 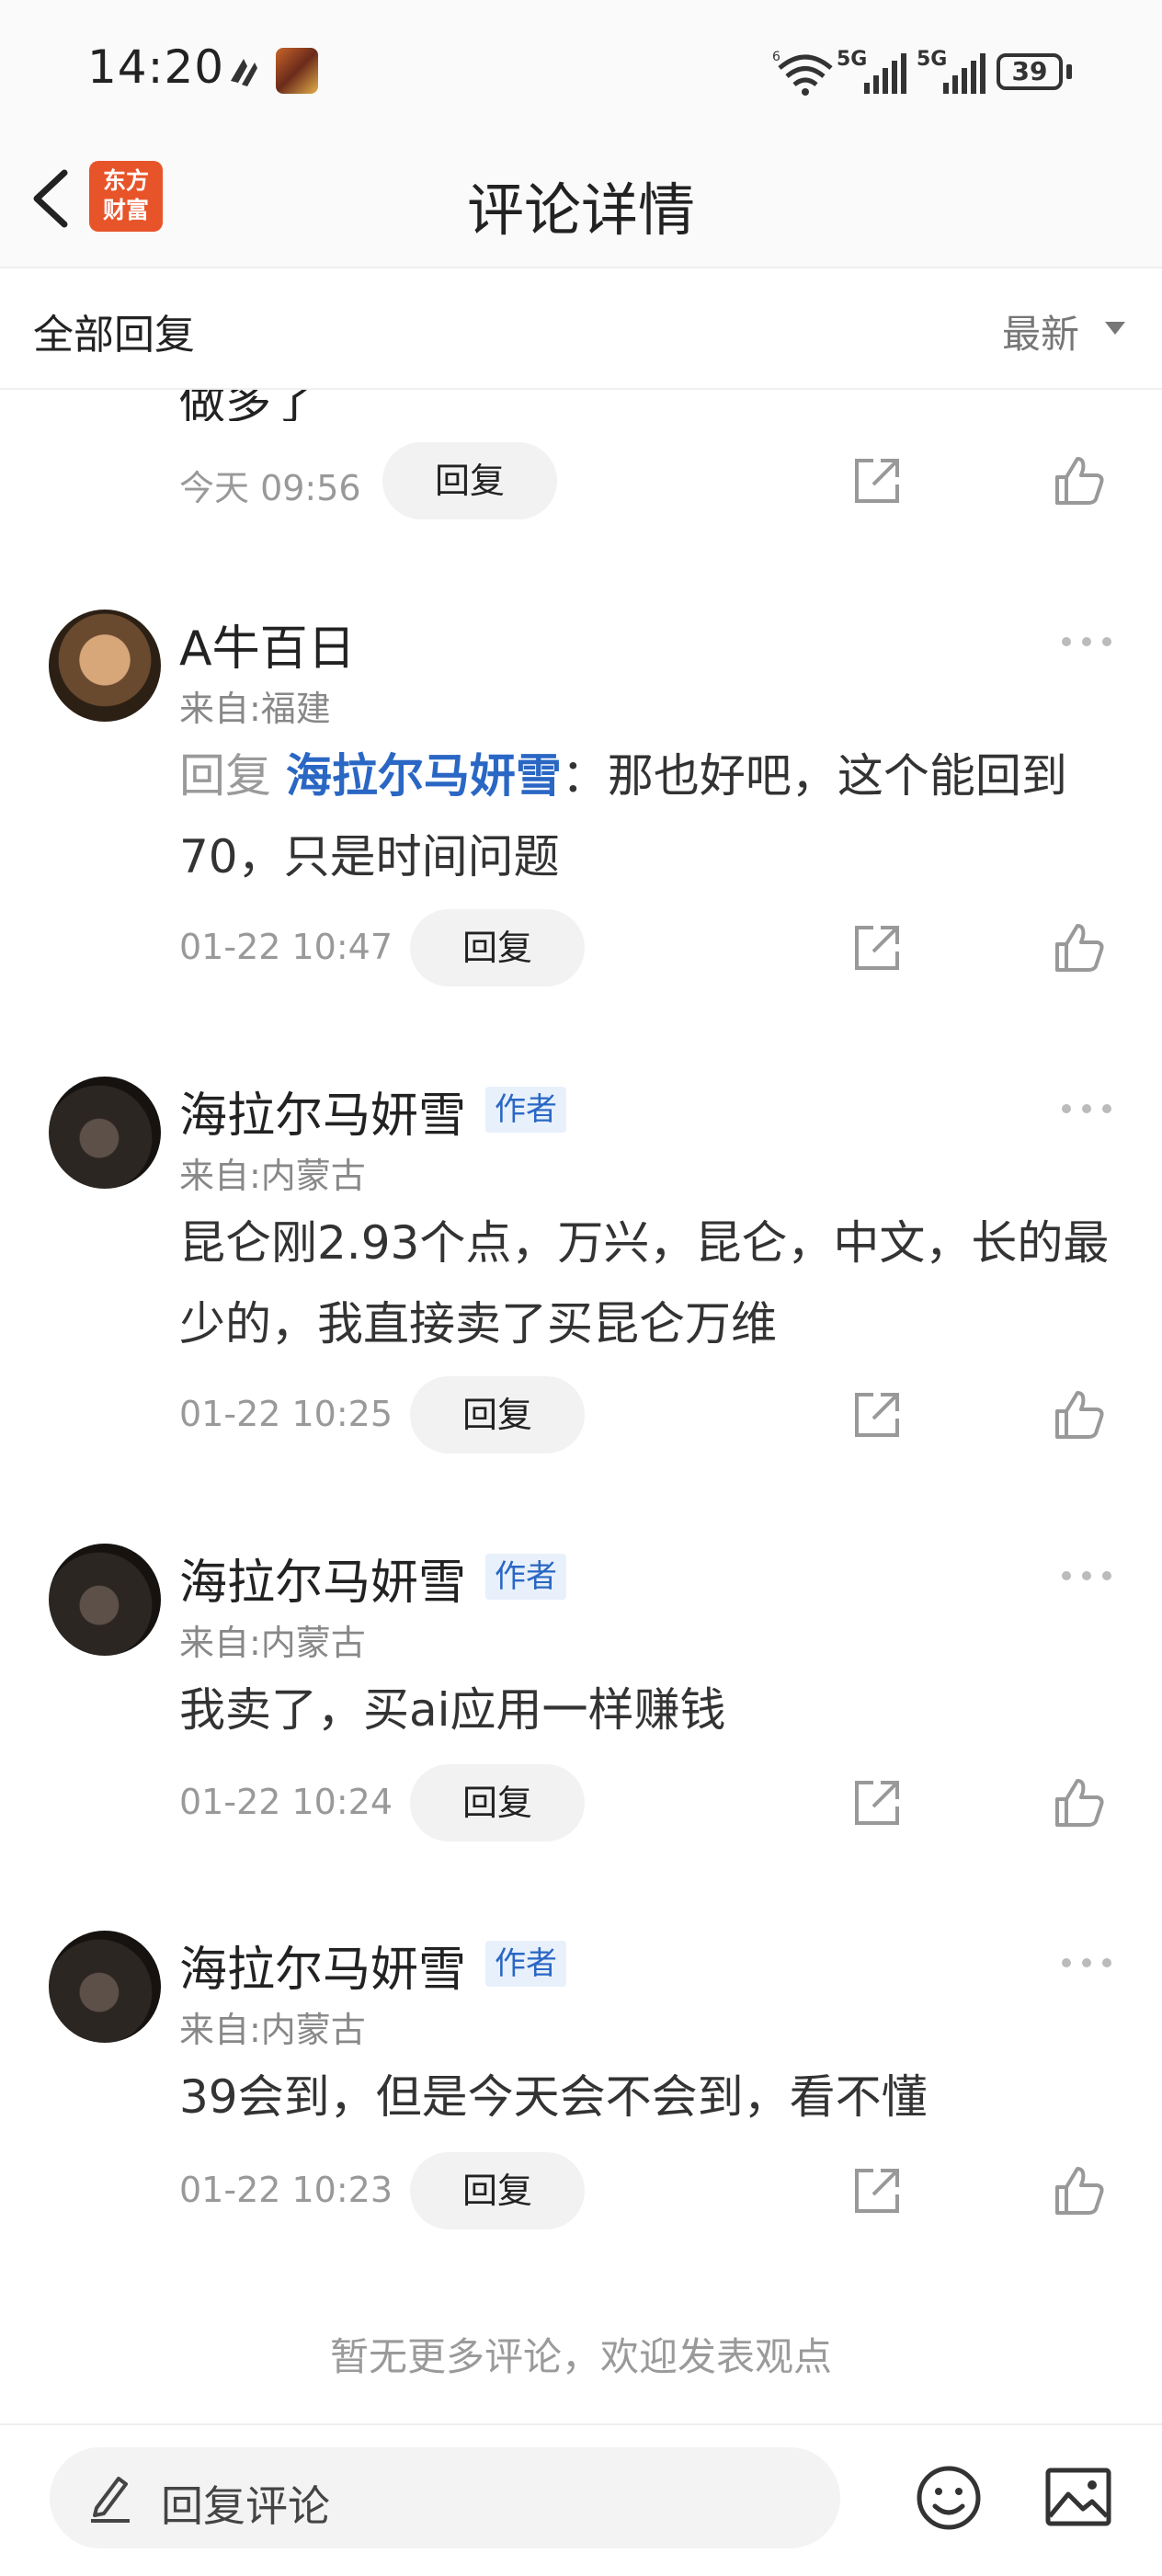 What do you see at coordinates (776, 57) in the screenshot?
I see `svg-text: 6` at bounding box center [776, 57].